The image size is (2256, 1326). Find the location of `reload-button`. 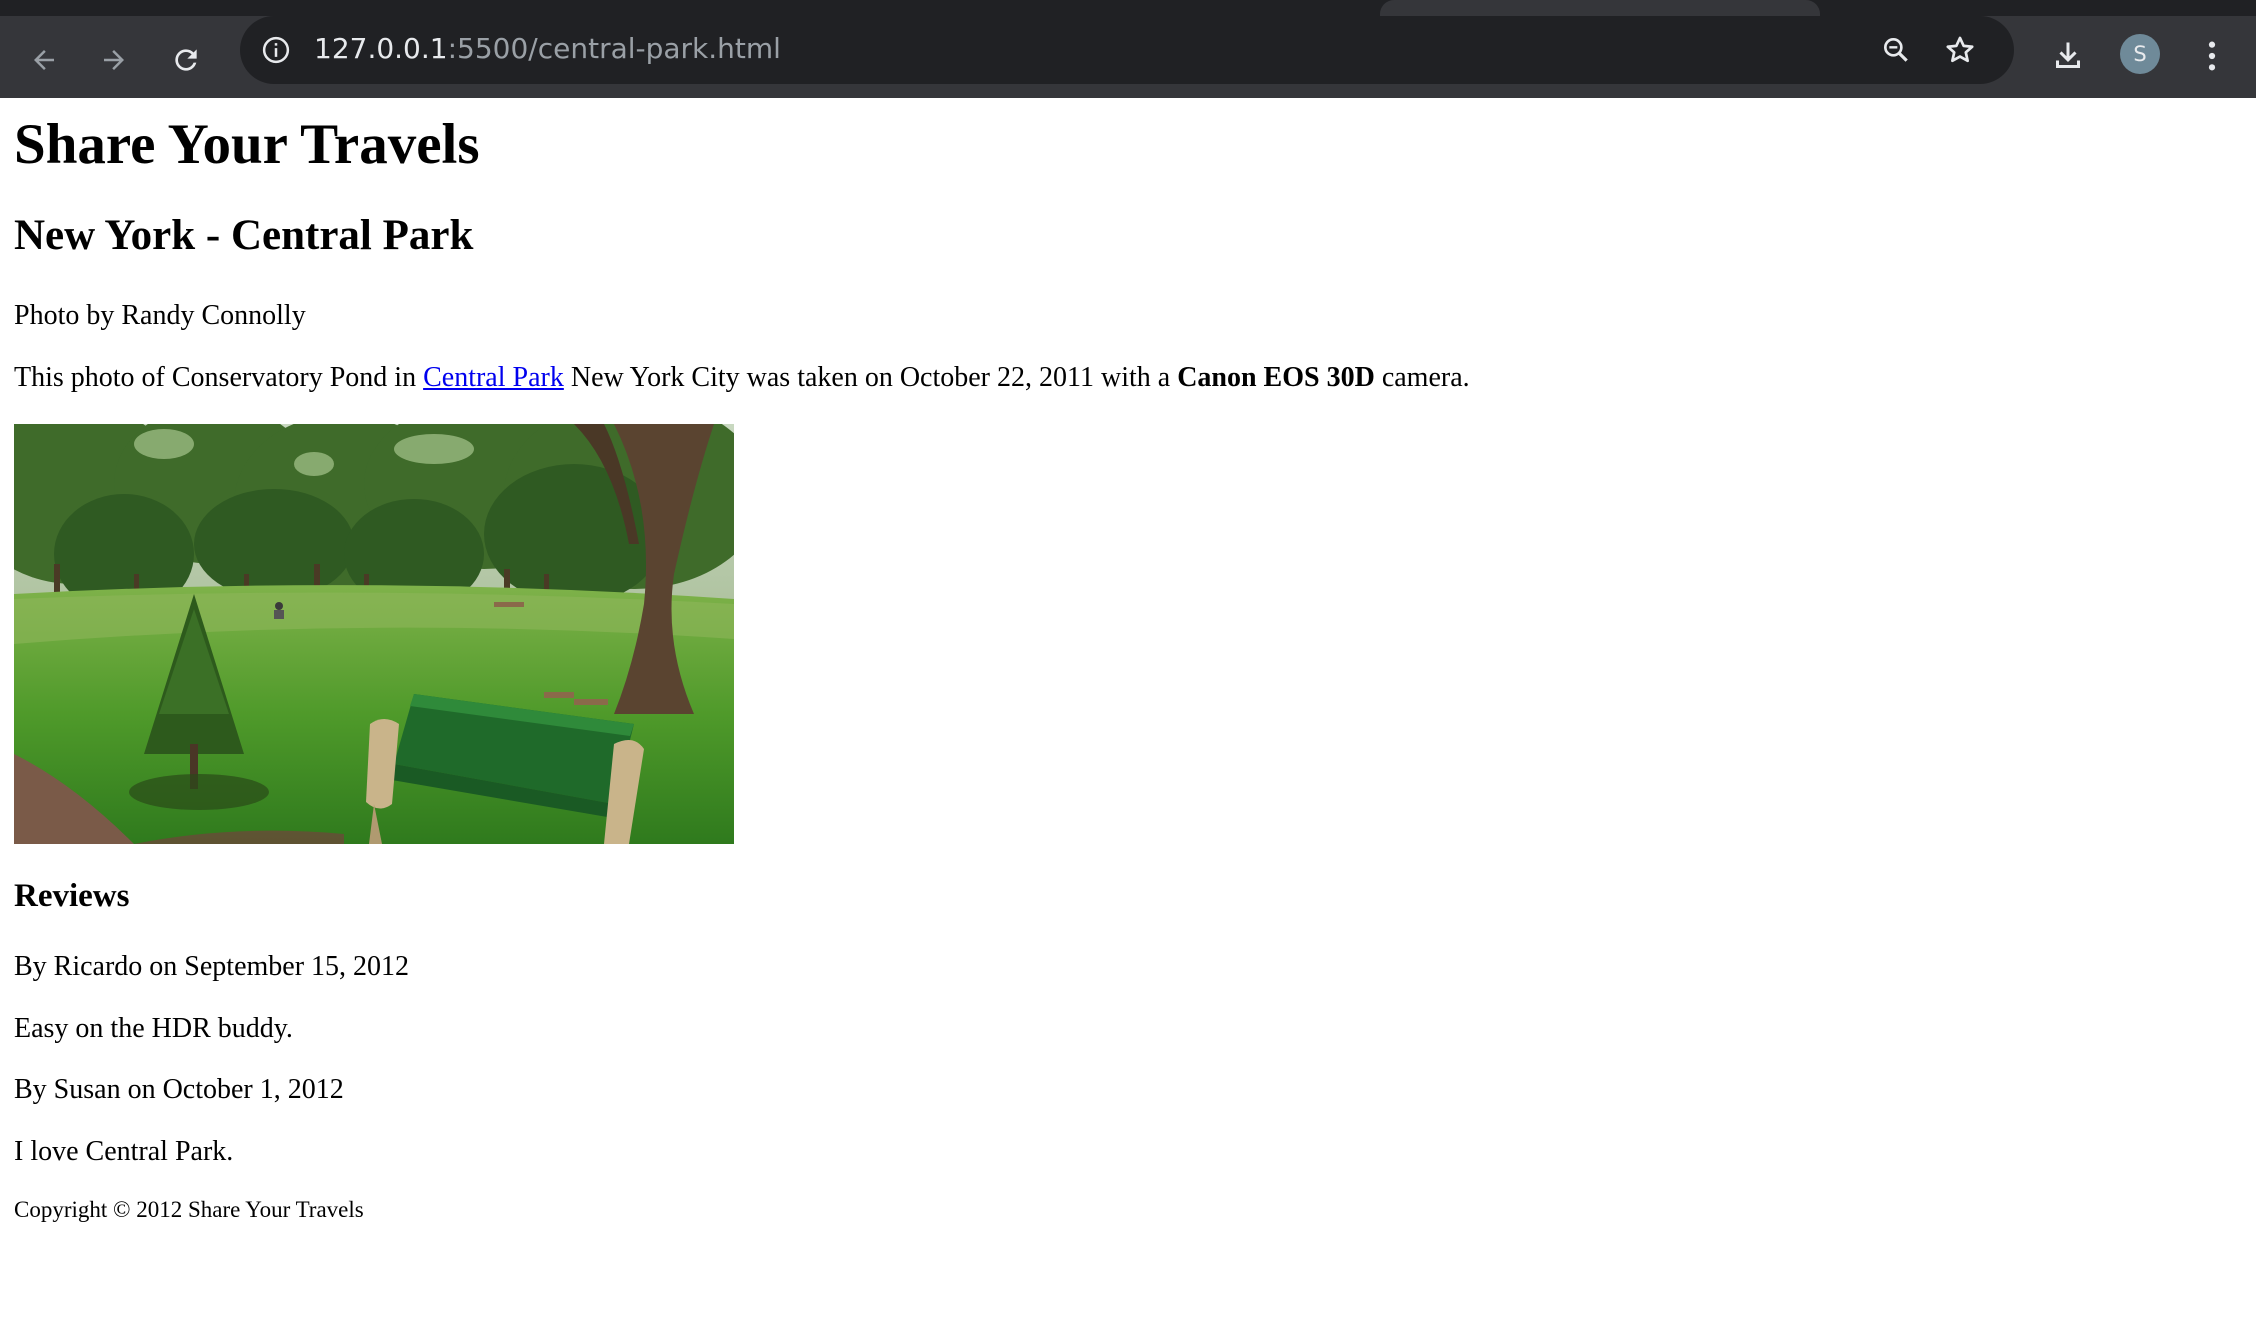

reload-button is located at coordinates (186, 60).